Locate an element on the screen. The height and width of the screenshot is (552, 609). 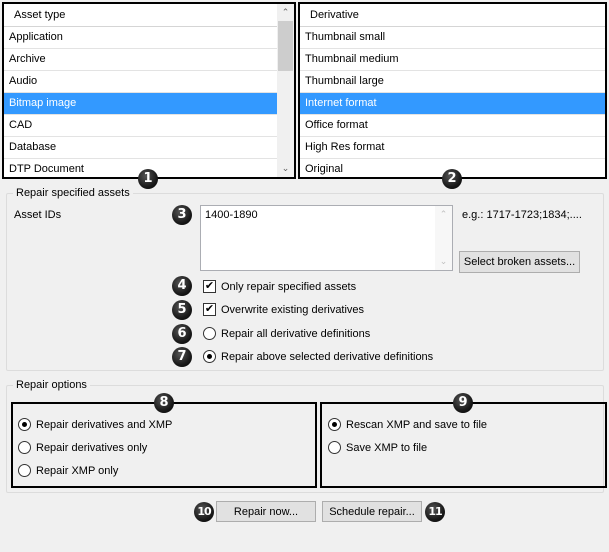
asset-type-item: CAD is located at coordinates (140, 126).